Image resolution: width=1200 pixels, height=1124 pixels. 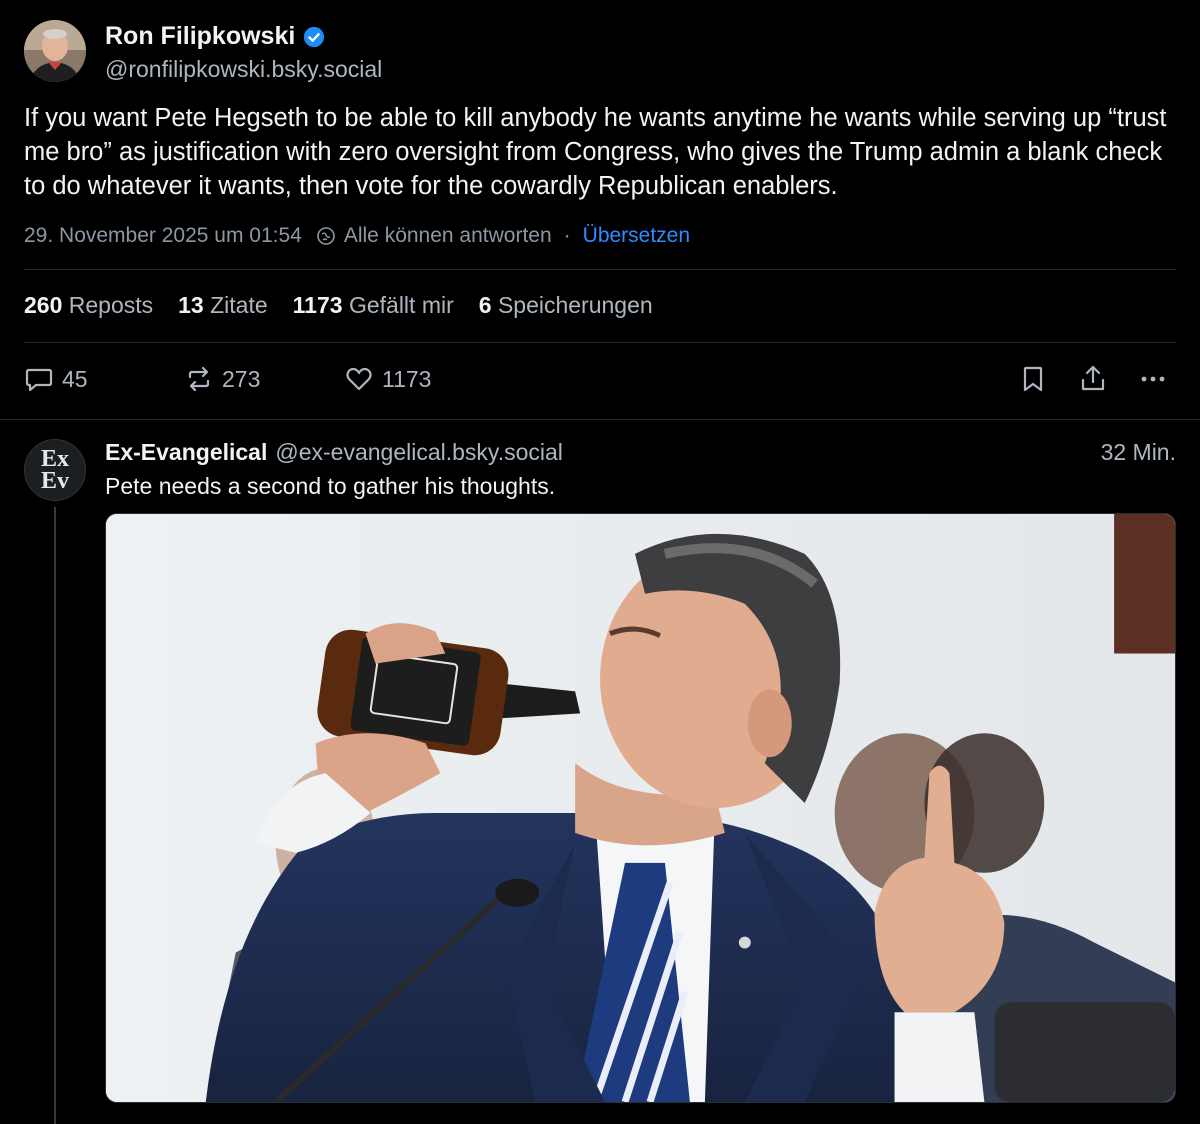 I want to click on more-icon, so click(x=1153, y=379).